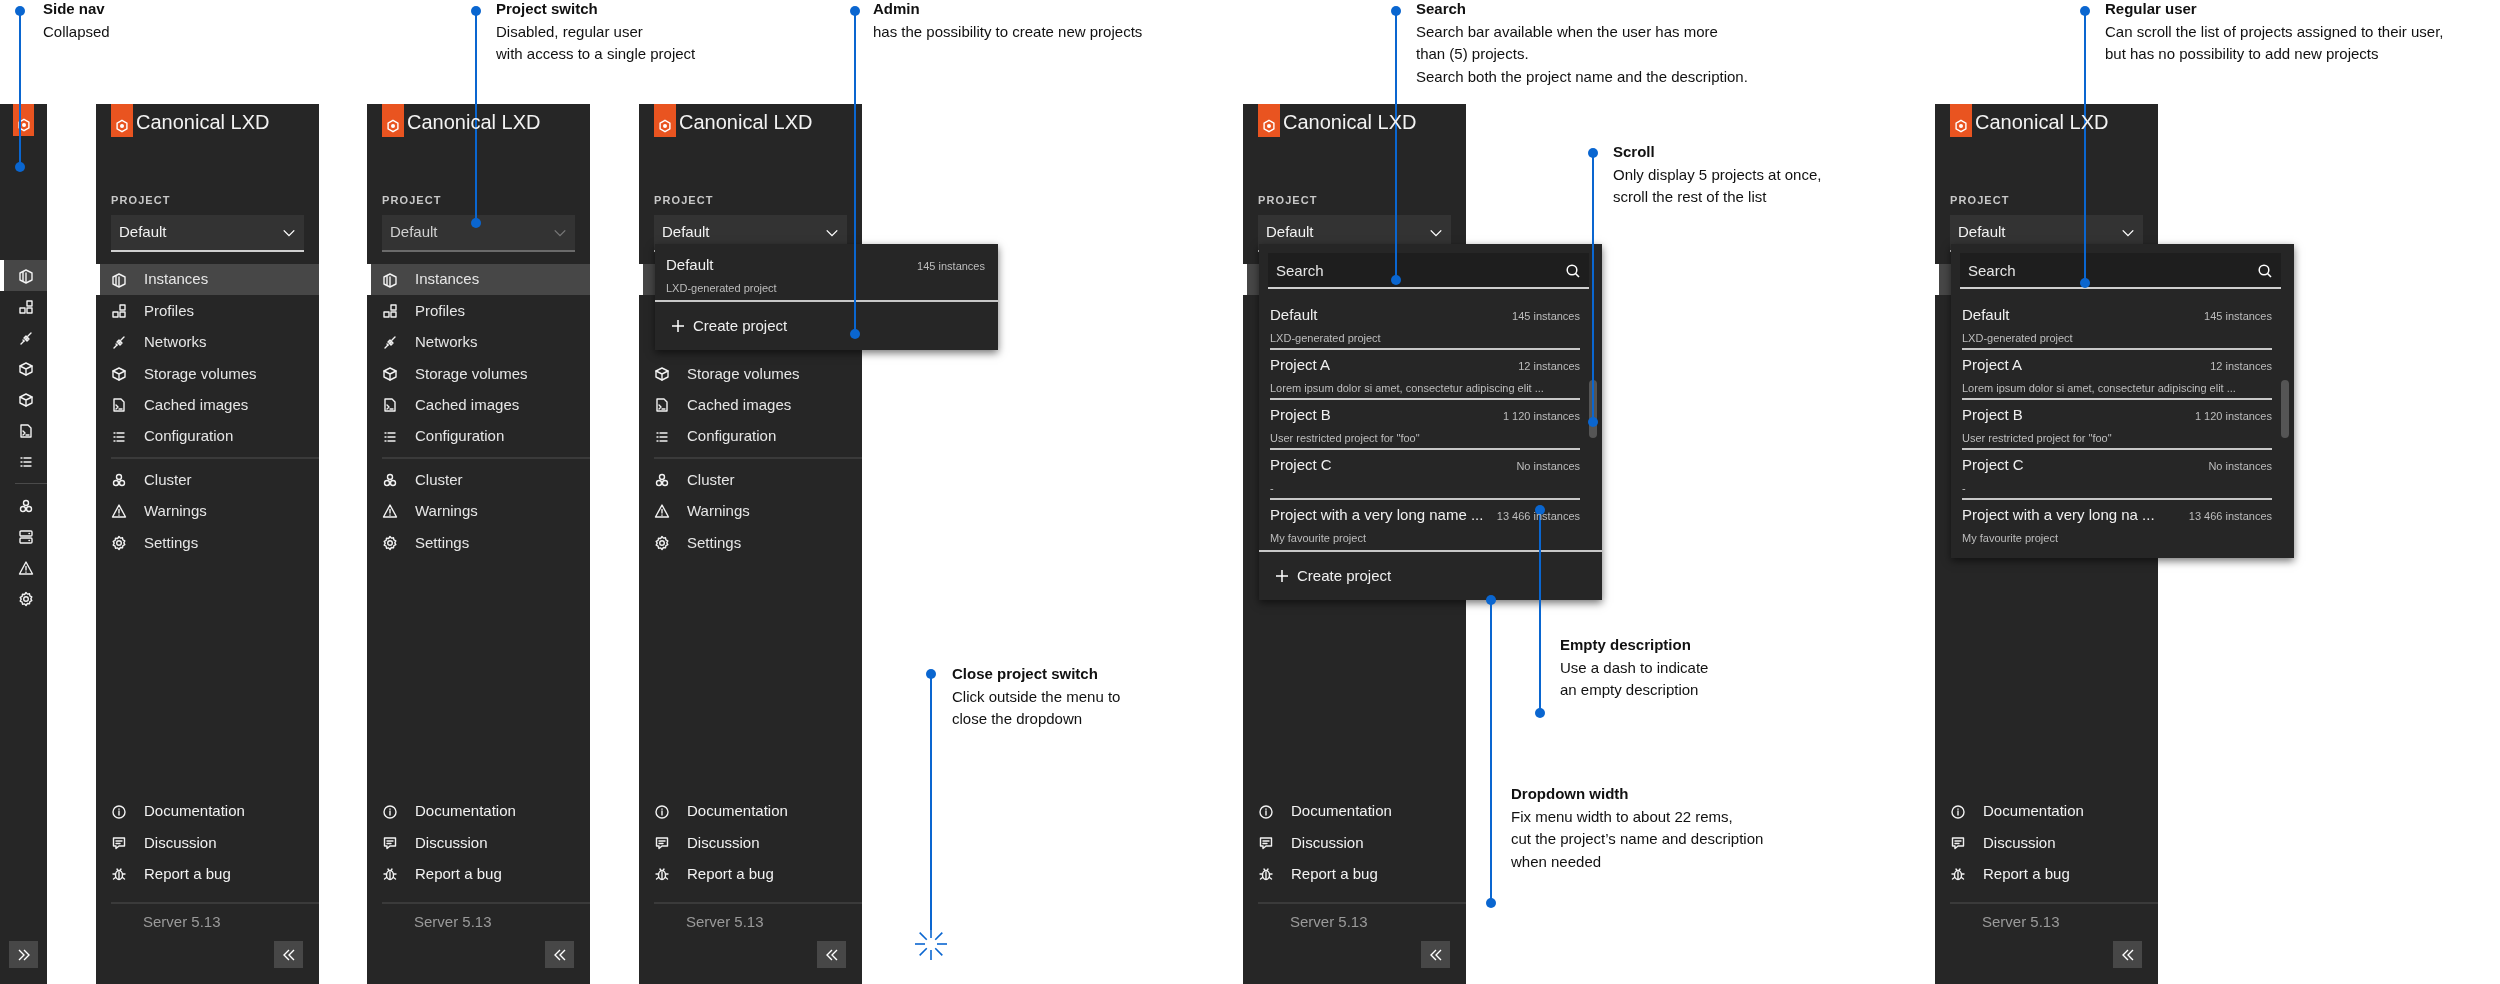 The width and height of the screenshot is (2500, 984). I want to click on nav-icon-button, so click(23, 275).